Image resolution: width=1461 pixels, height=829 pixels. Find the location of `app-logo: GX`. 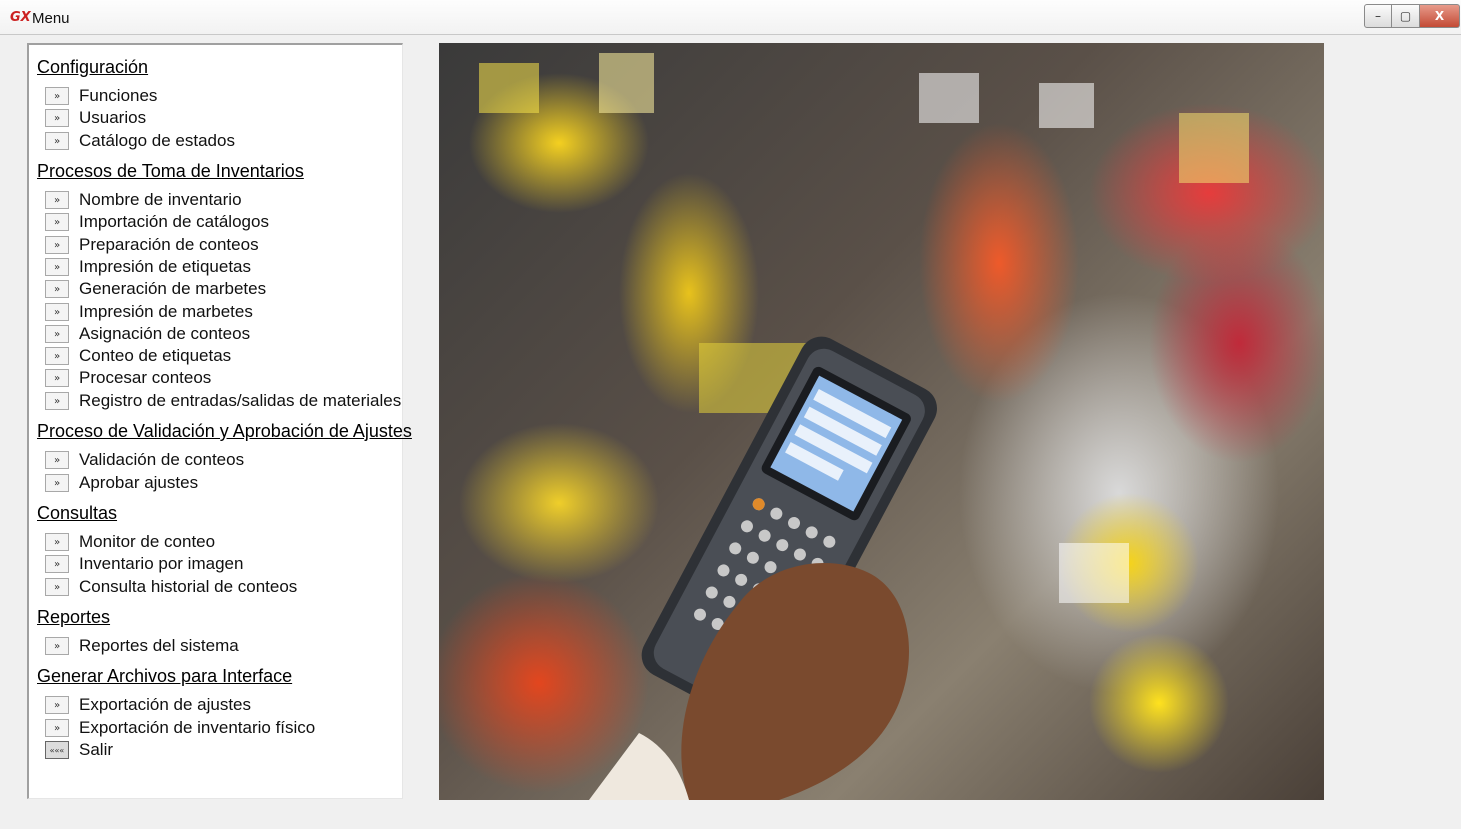

app-logo: GX is located at coordinates (20, 17).